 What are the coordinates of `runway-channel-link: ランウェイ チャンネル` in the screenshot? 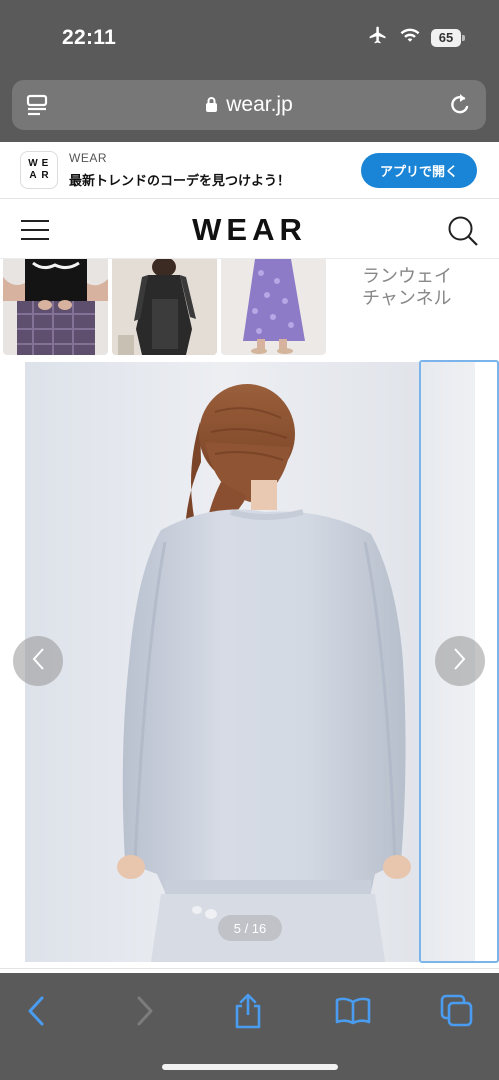 It's located at (417, 287).